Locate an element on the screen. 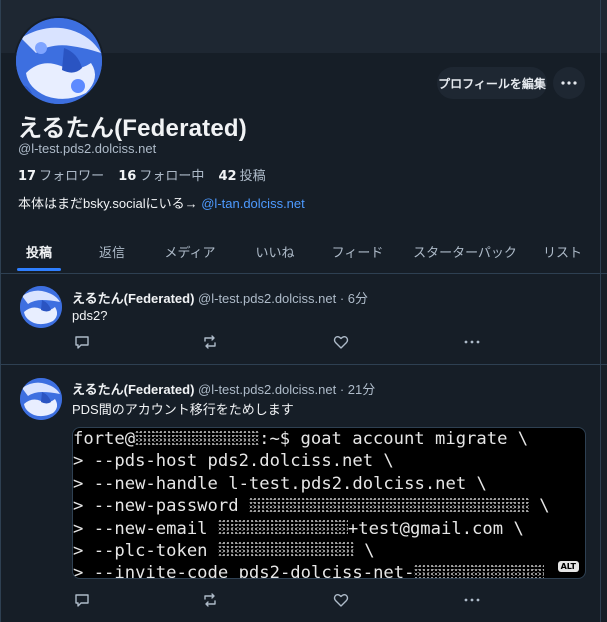  profile-more-button is located at coordinates (569, 83).